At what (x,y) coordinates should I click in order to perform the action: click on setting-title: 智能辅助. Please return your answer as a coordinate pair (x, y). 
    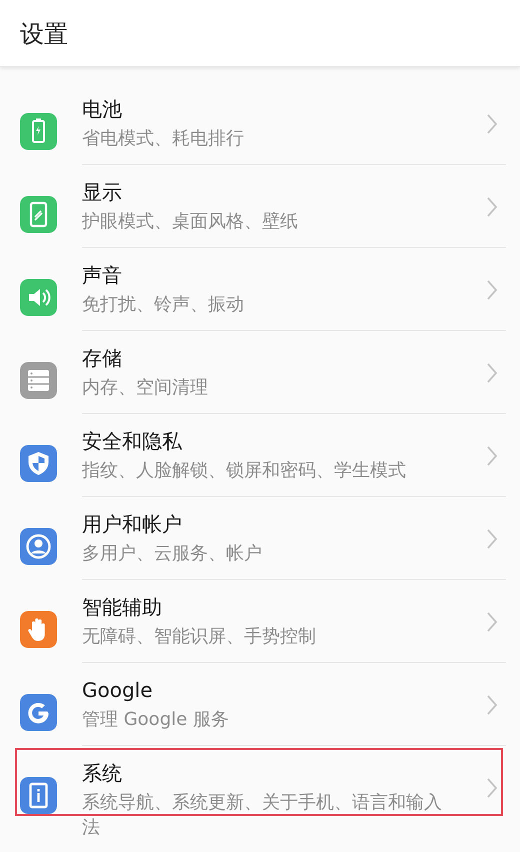
    Looking at the image, I should click on (122, 607).